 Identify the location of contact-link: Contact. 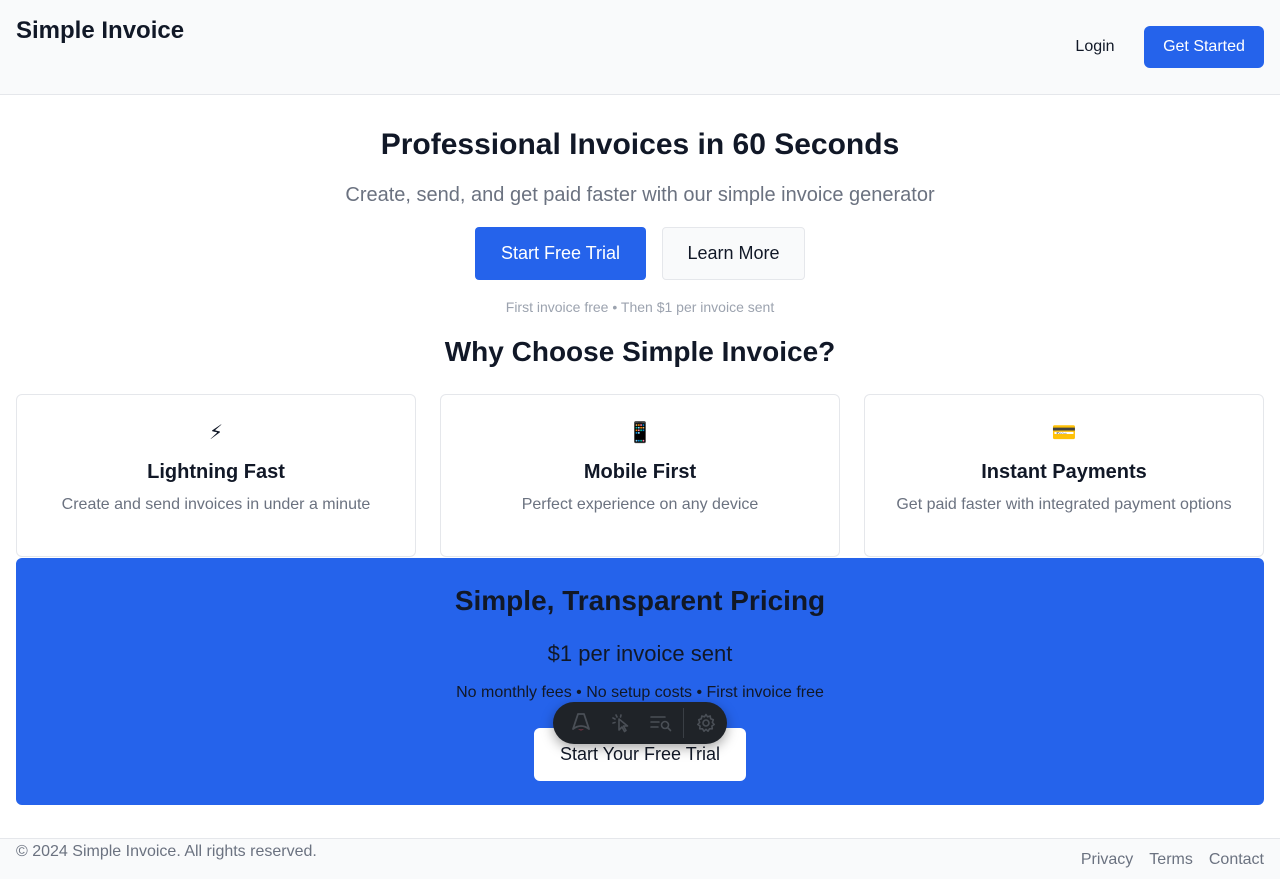
(1236, 860).